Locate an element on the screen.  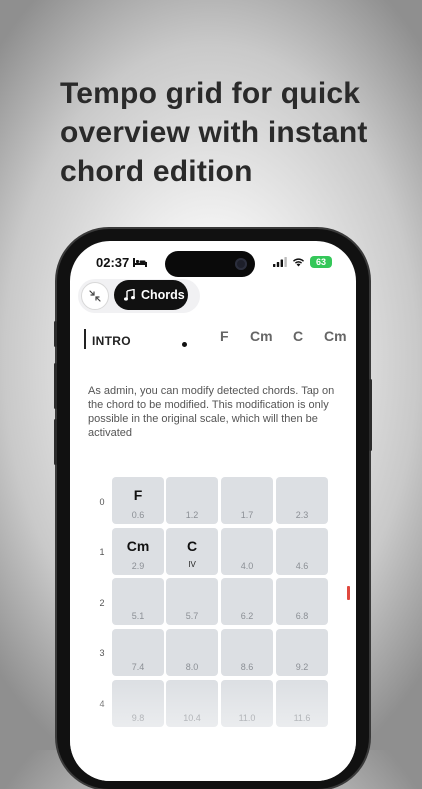
status-time: 02:37 is located at coordinates (122, 262).